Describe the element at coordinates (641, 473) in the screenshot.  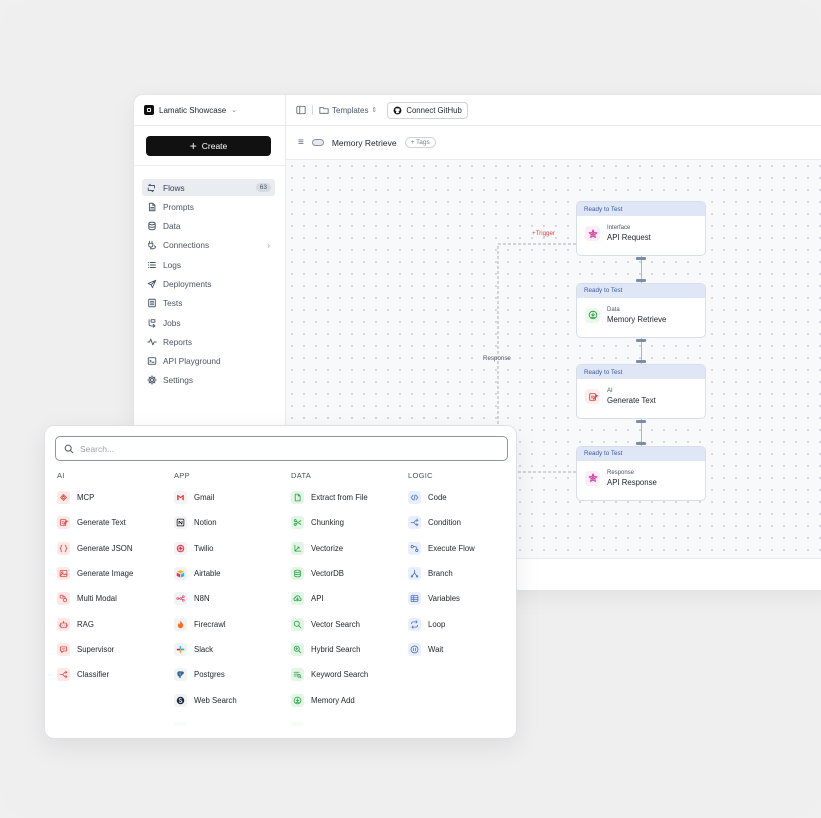
I see `flow-node-api-response: Ready to Test Response API Response` at that location.